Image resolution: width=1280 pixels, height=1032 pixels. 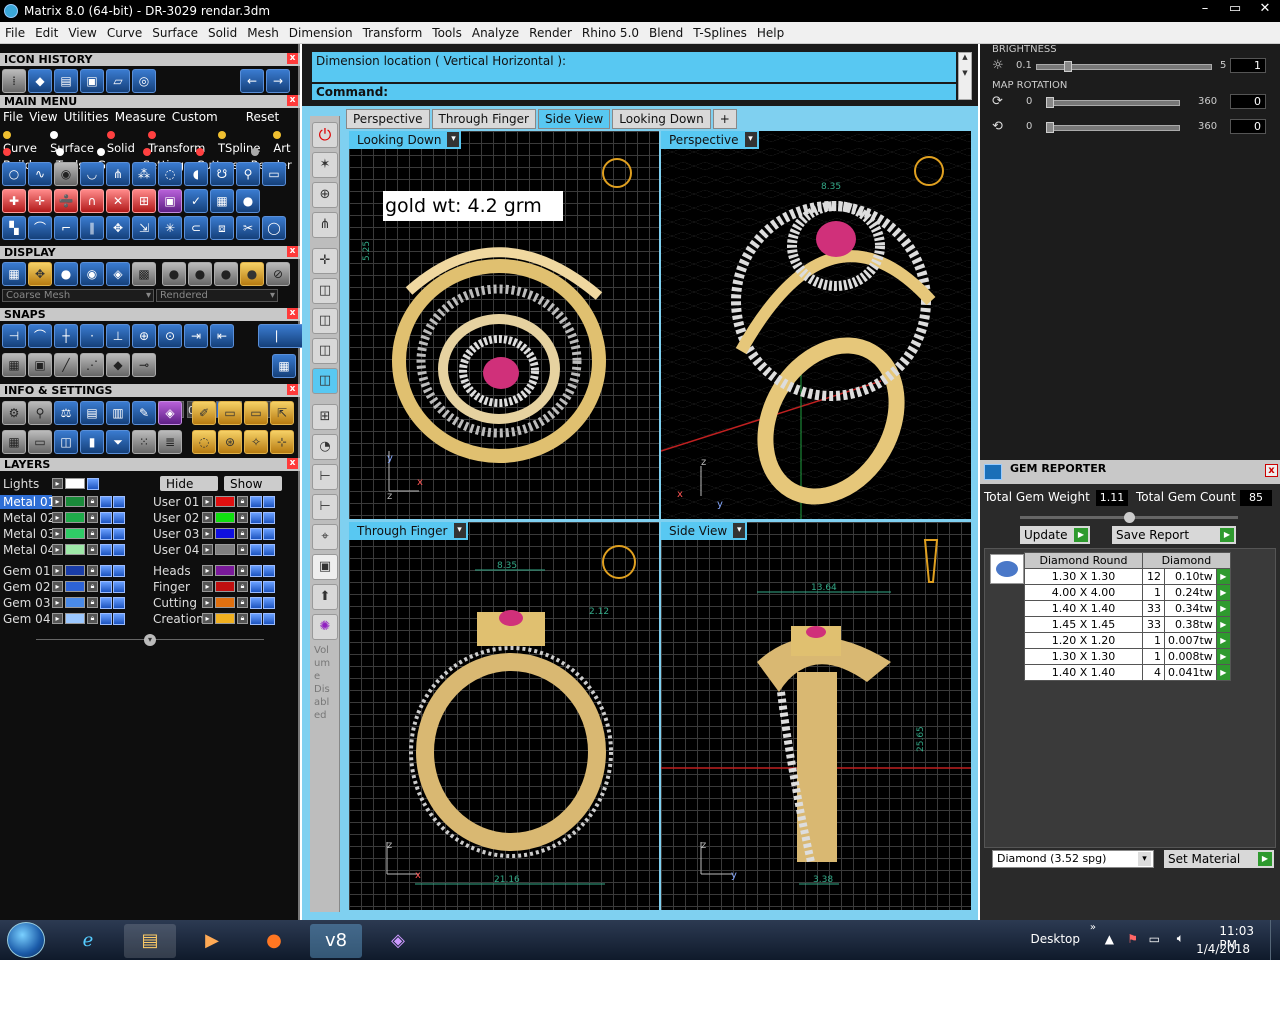 What do you see at coordinates (213, 533) in the screenshot?
I see `layer-row-user-03: User 03 ▸ 🔒︎` at bounding box center [213, 533].